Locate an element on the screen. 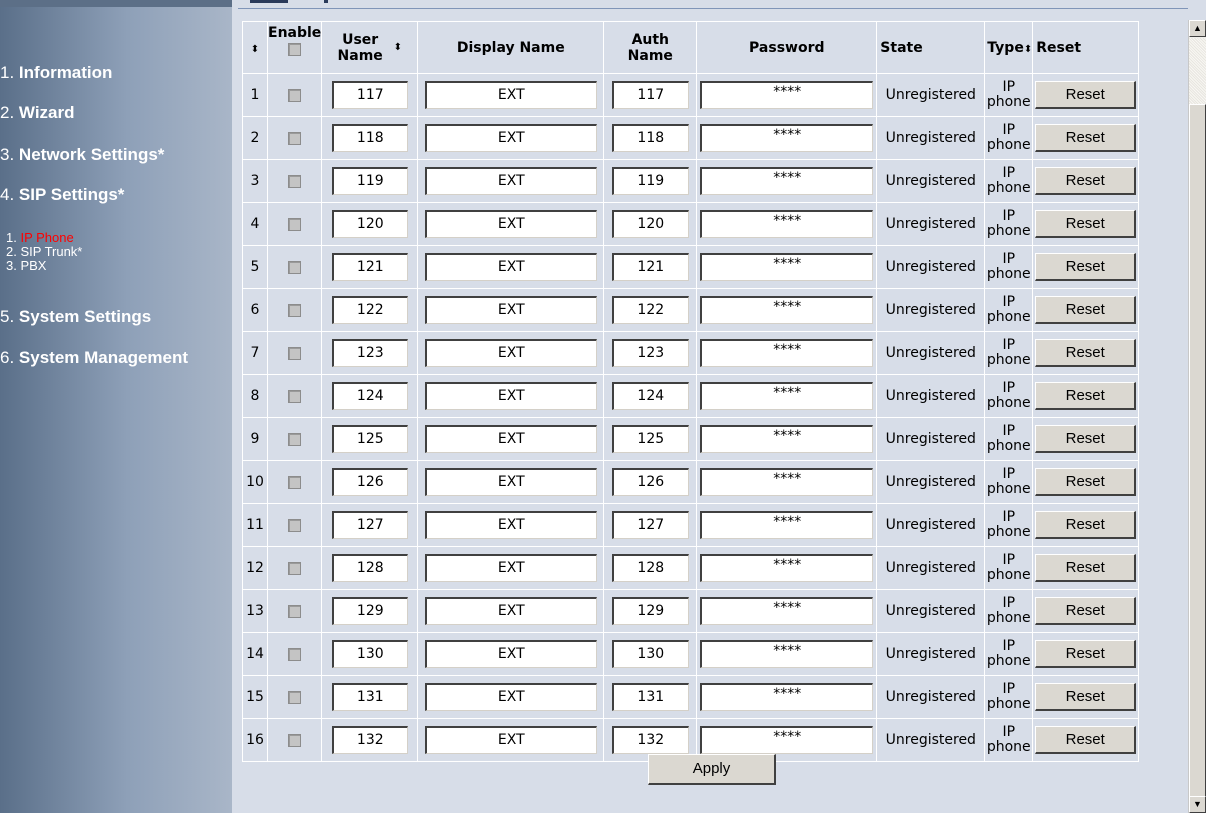  user-name-input: 128 is located at coordinates (369, 568).